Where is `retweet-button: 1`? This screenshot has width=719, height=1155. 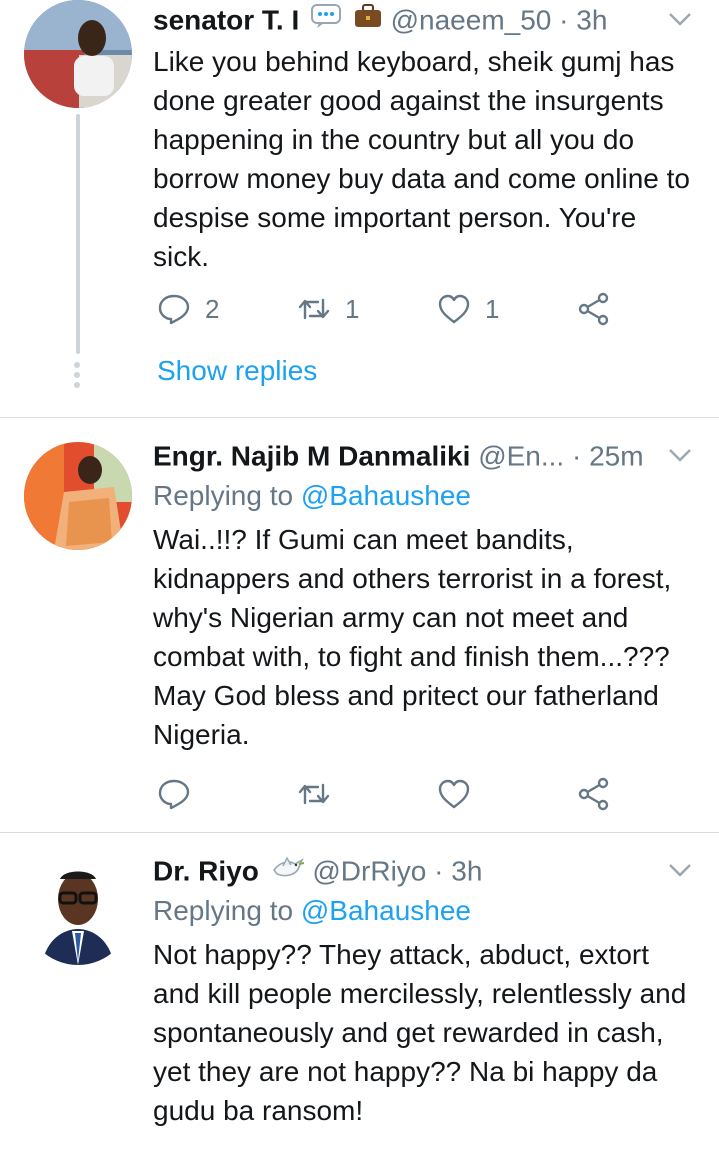
retweet-button: 1 is located at coordinates (328, 309).